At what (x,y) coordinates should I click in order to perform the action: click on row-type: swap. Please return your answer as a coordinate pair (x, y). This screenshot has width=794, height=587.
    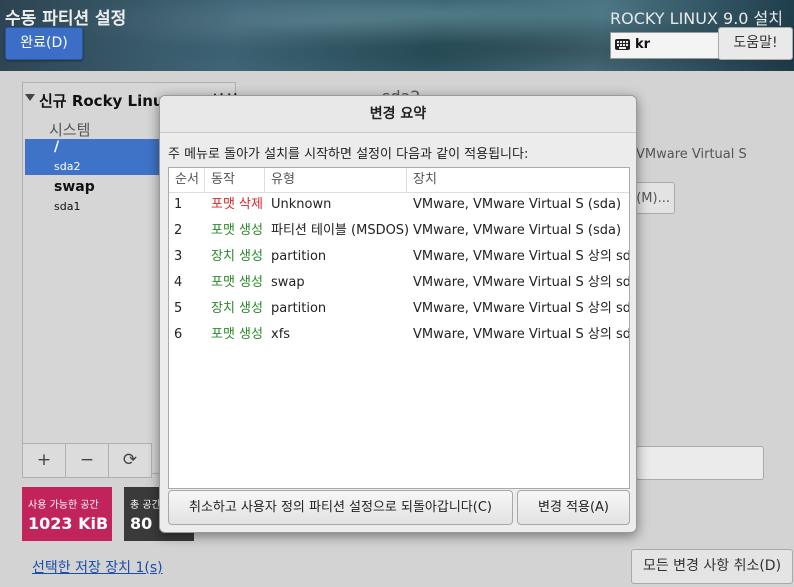
    Looking at the image, I should click on (288, 282).